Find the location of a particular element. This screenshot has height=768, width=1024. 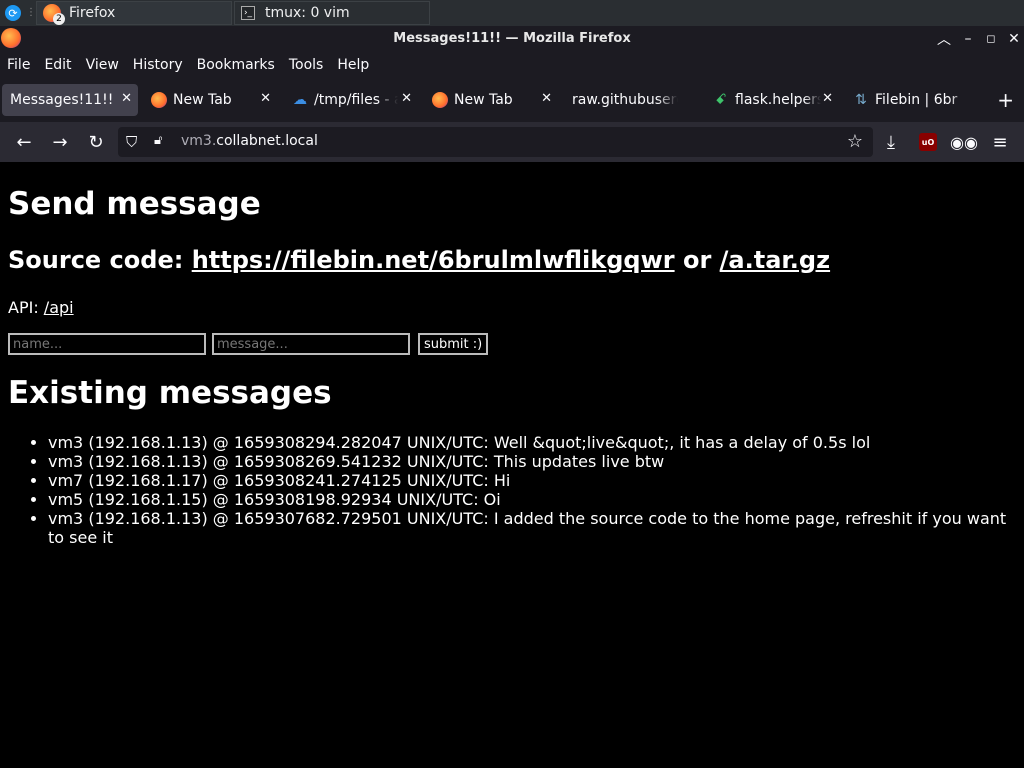

tab-flask-helpers: ꗃ flask.helpers ✕ is located at coordinates (772, 100).